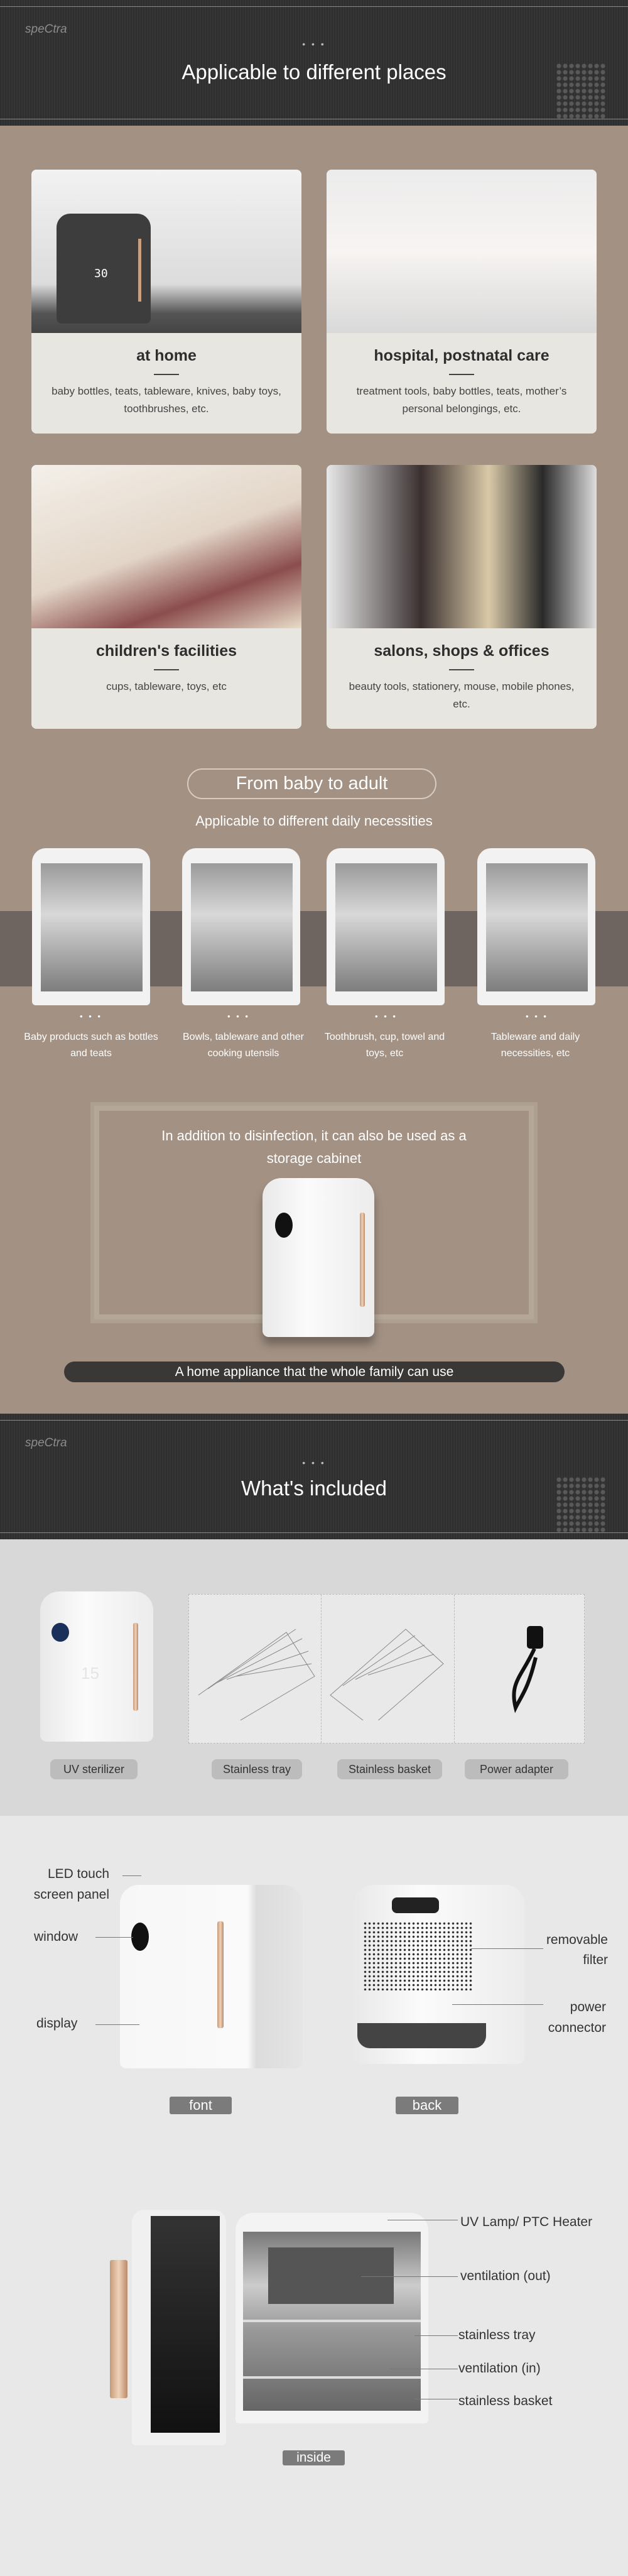 This screenshot has width=628, height=2576. What do you see at coordinates (536, 927) in the screenshot?
I see `cabinet-tableware` at bounding box center [536, 927].